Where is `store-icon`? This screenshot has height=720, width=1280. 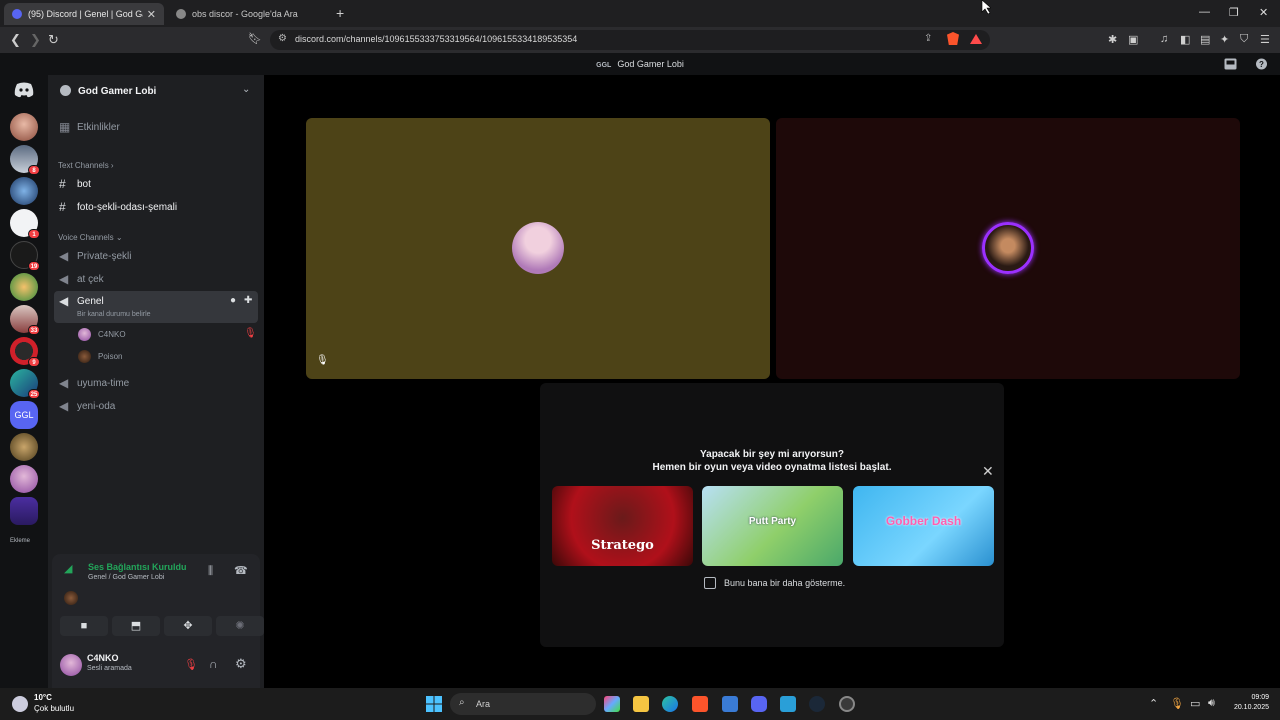 store-icon is located at coordinates (730, 704).